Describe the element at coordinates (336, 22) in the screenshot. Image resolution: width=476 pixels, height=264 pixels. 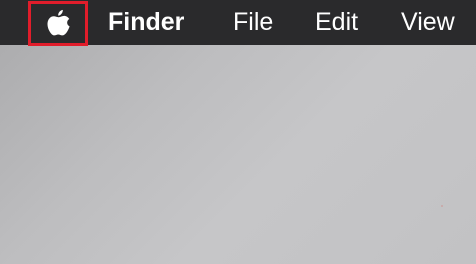
I see `menu-item-edit: Edit` at that location.